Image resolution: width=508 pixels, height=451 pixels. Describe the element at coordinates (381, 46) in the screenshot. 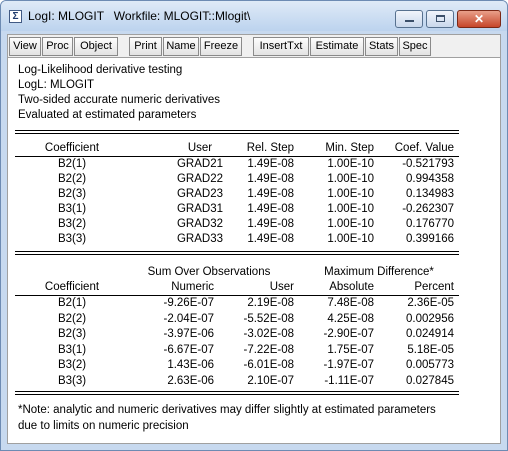

I see `stats-button: Stats` at that location.